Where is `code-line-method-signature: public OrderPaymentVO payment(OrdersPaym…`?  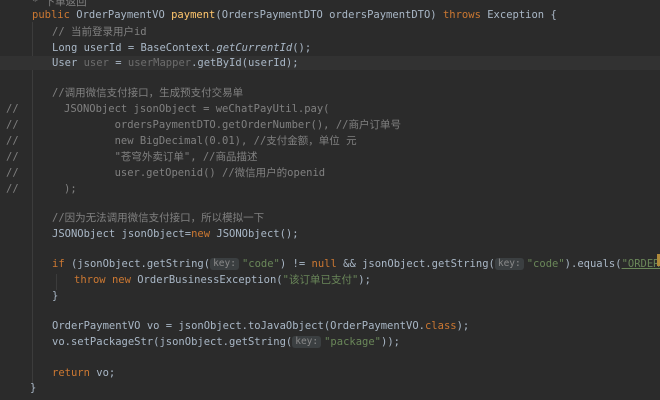 code-line-method-signature: public OrderPaymentVO payment(OrdersPaym… is located at coordinates (294, 15).